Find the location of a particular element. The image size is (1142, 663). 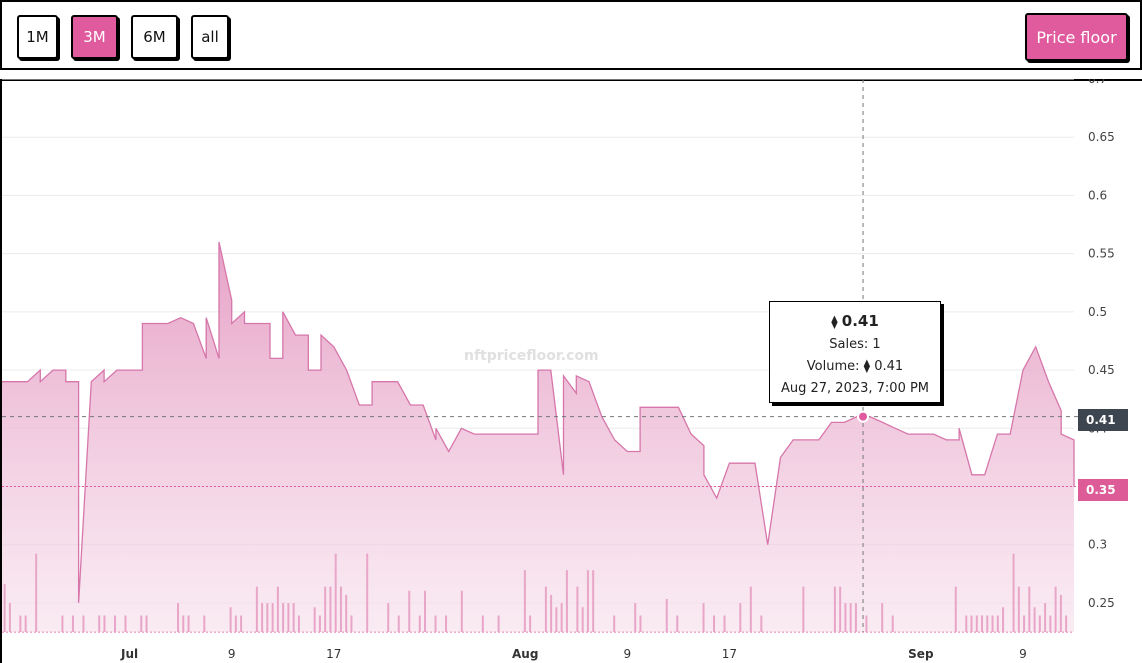

x-tick-label: Sep is located at coordinates (921, 654).